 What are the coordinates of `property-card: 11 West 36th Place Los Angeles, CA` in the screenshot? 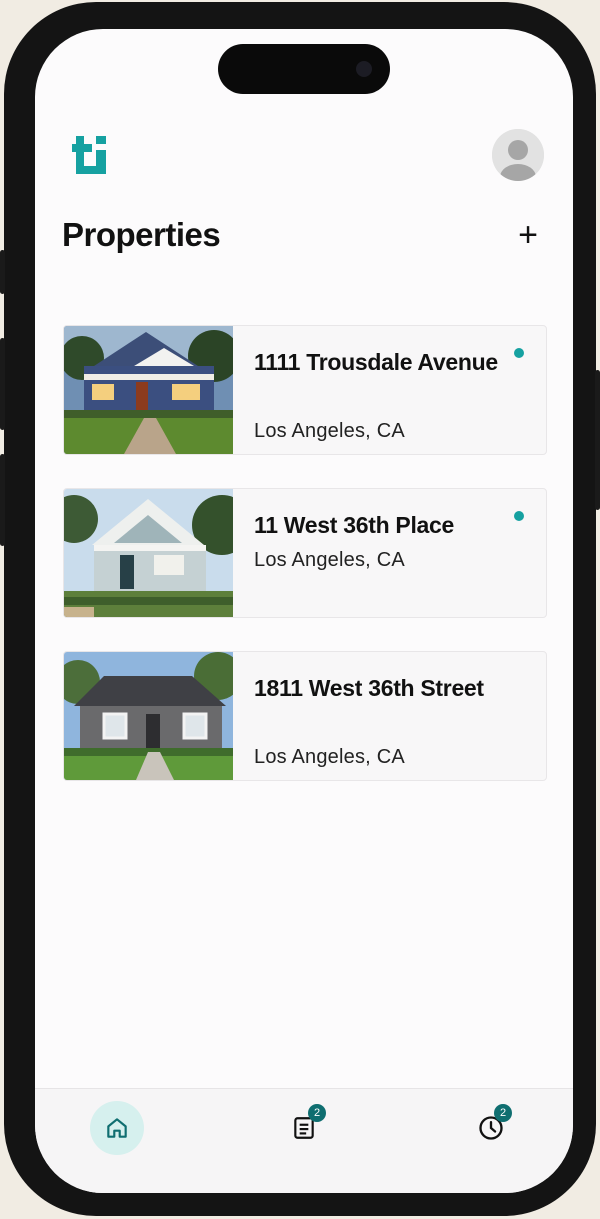 It's located at (305, 553).